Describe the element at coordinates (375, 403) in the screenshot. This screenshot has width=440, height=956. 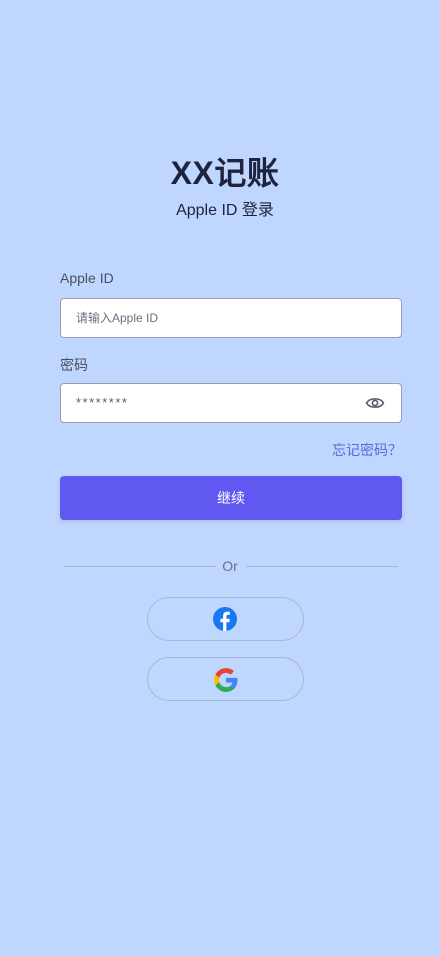
I see `eye-icon` at that location.